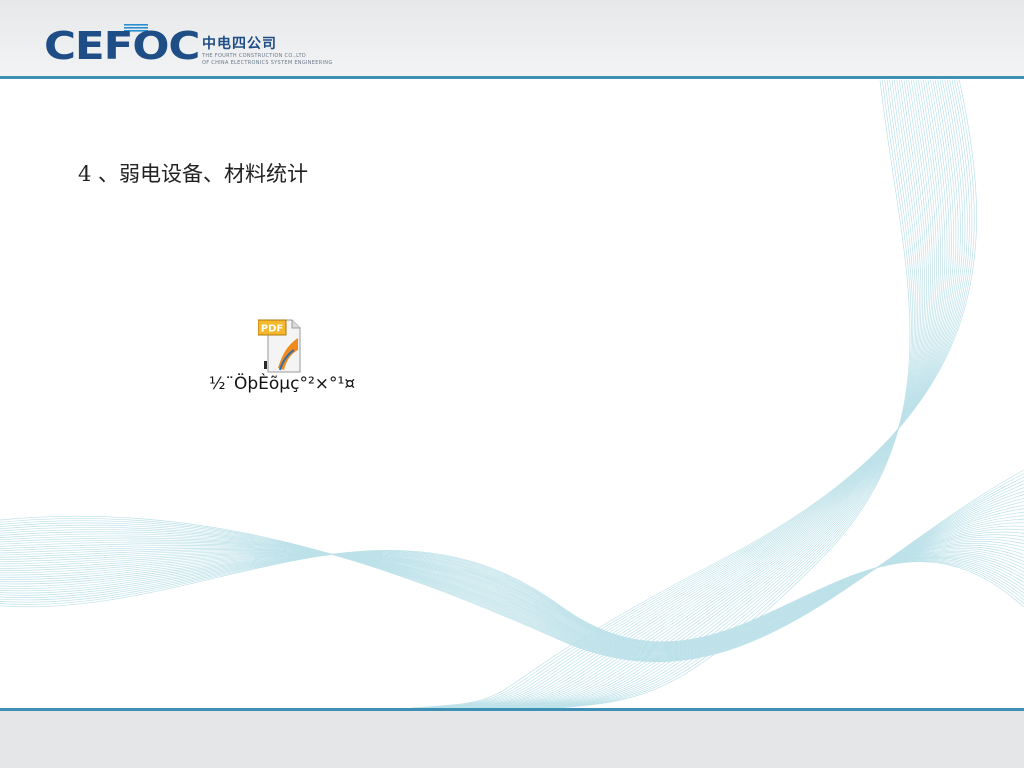 This screenshot has width=1024, height=768. Describe the element at coordinates (512, 739) in the screenshot. I see `slide-footer` at that location.